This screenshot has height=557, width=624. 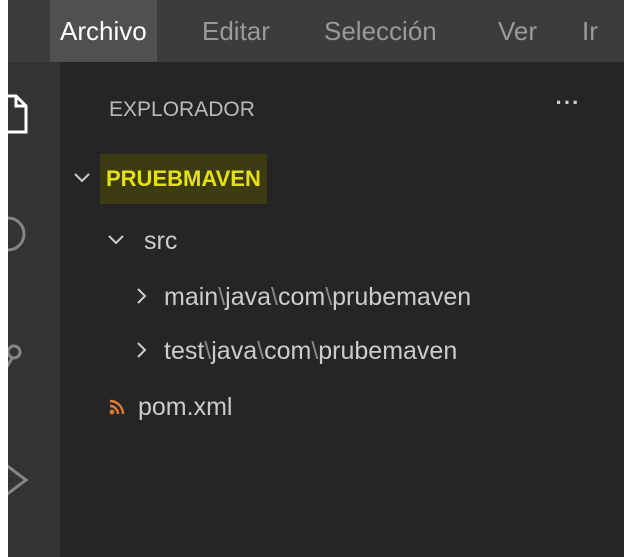 What do you see at coordinates (590, 31) in the screenshot?
I see `menu-ir: Ir` at bounding box center [590, 31].